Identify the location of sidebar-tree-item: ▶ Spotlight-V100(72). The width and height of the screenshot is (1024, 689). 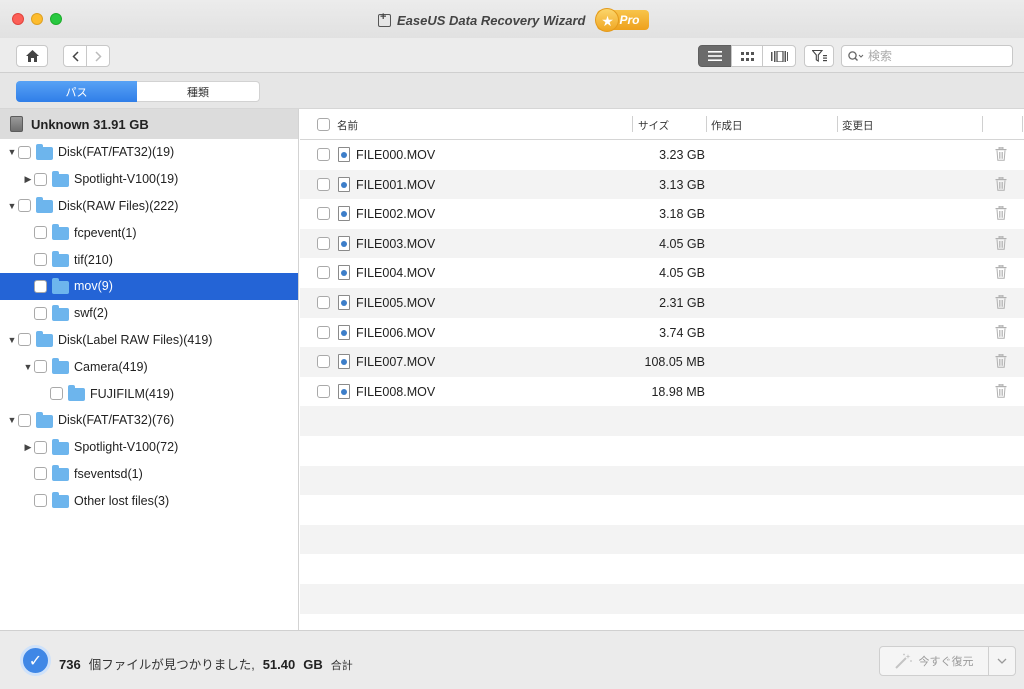
(149, 447).